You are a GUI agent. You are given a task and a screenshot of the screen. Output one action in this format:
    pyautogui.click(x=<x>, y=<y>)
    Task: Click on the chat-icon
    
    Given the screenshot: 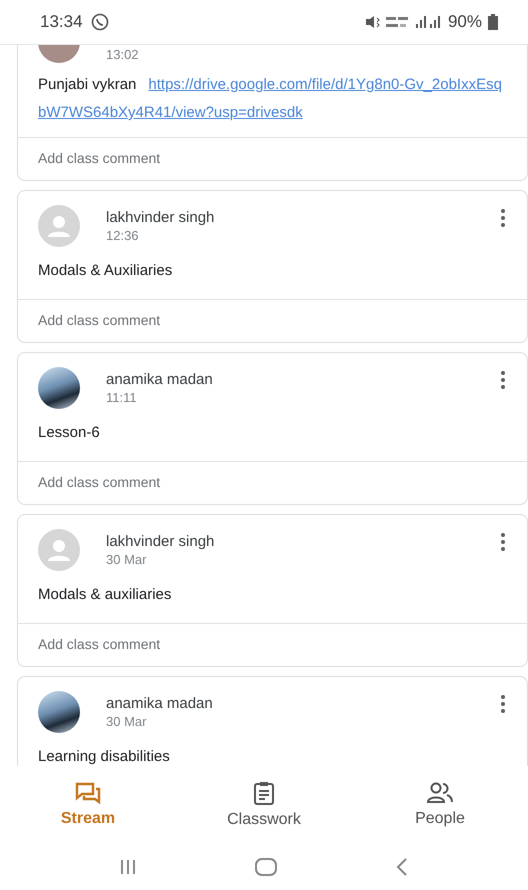 What is the action you would take?
    pyautogui.click(x=99, y=22)
    